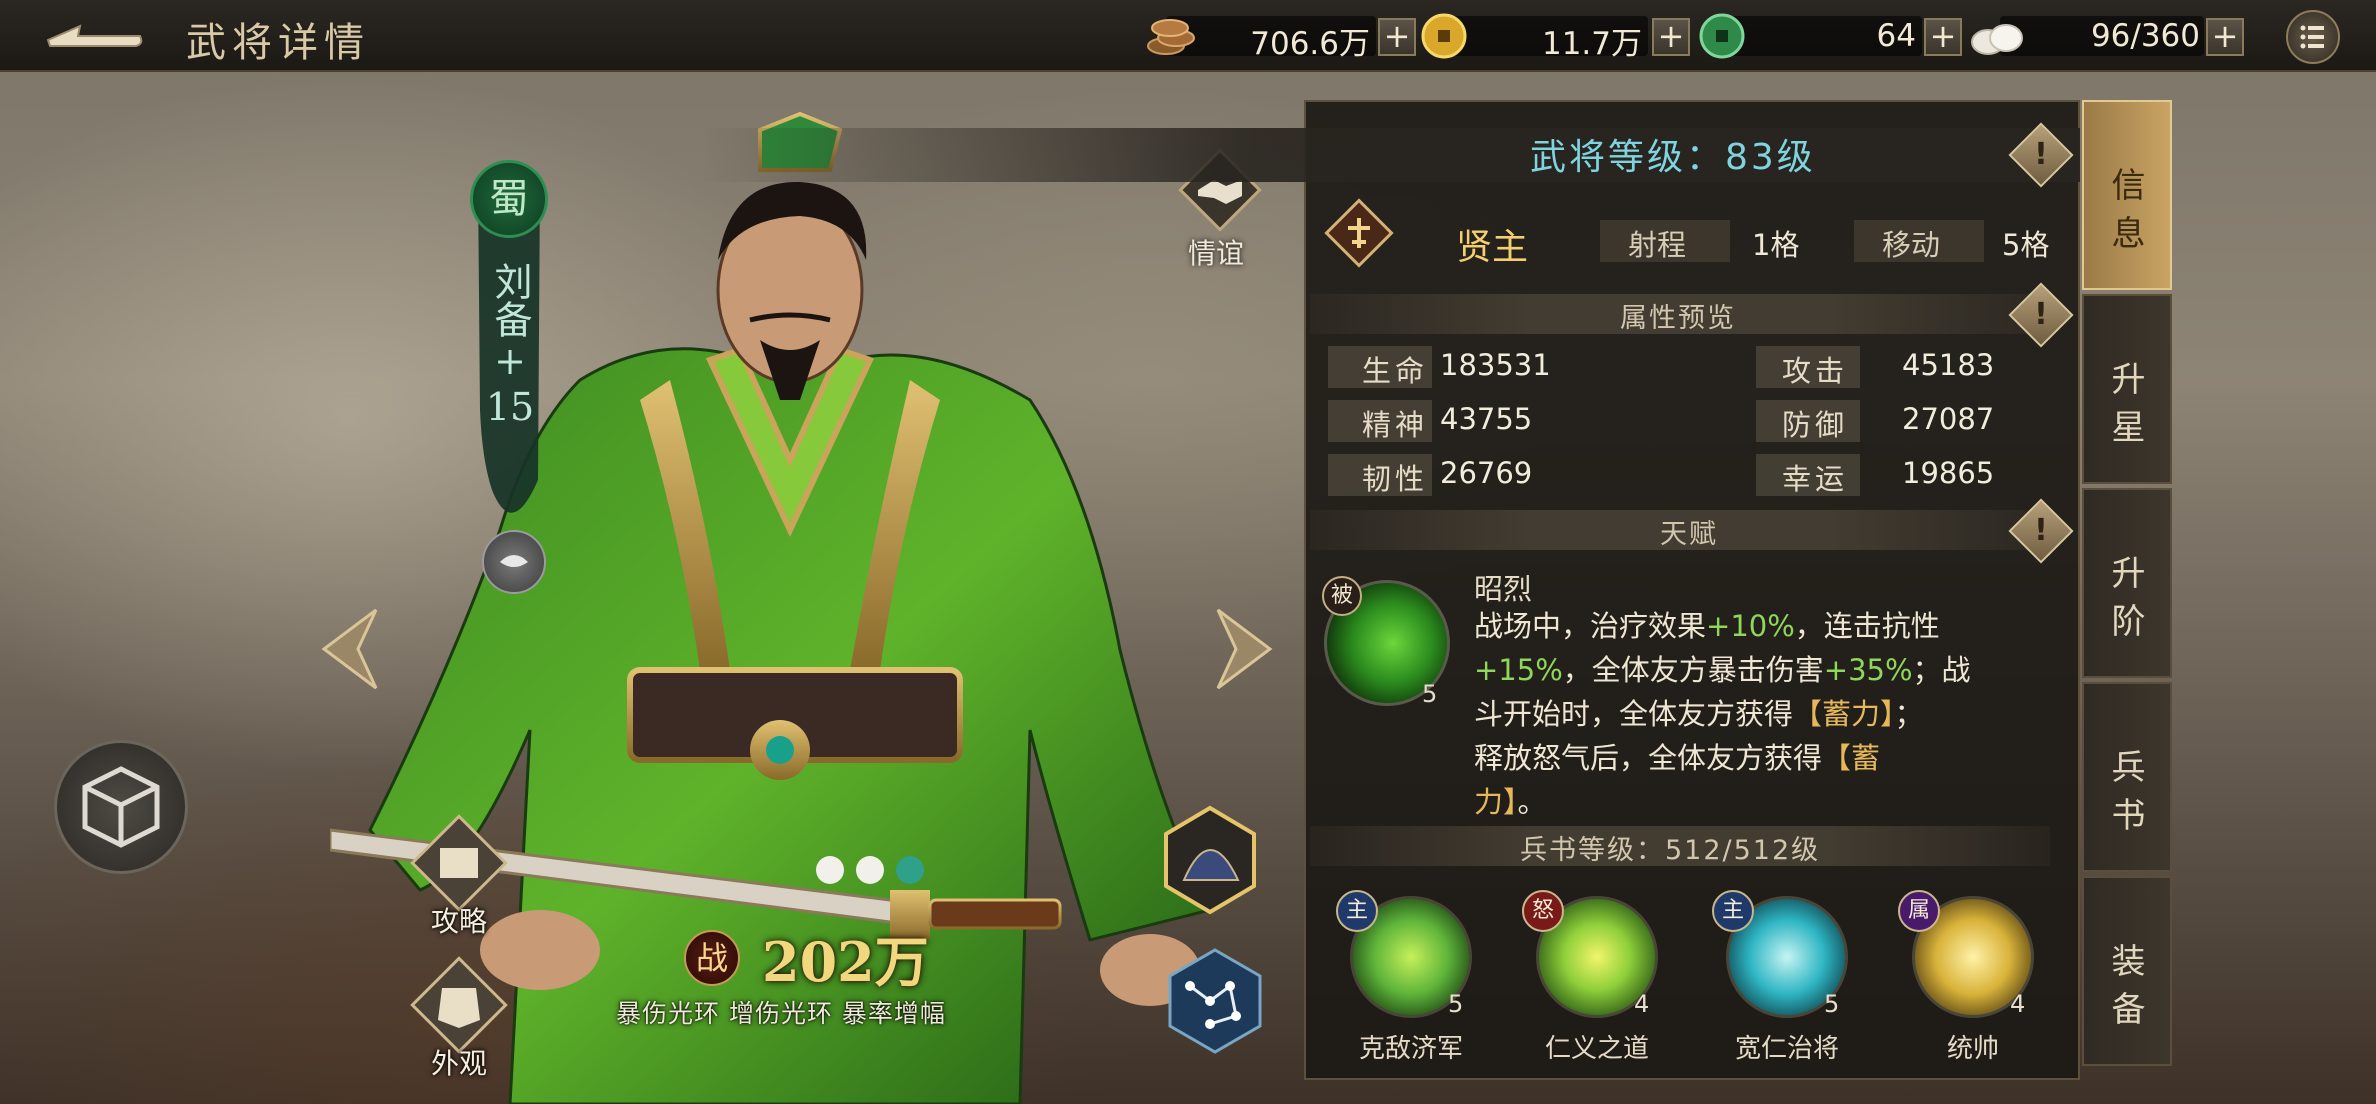 The image size is (2376, 1104). I want to click on add-jade-button: +, so click(1943, 37).